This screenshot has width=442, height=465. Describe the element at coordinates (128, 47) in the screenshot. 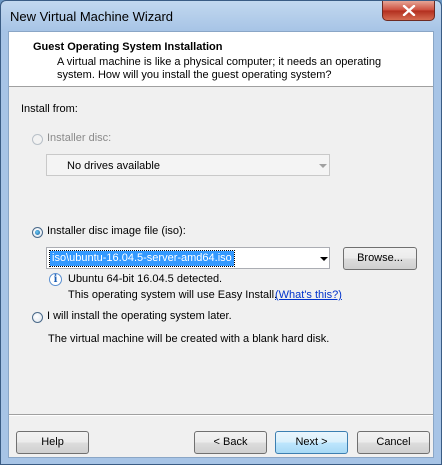

I see `page-title: Guest Operating System Installation` at that location.